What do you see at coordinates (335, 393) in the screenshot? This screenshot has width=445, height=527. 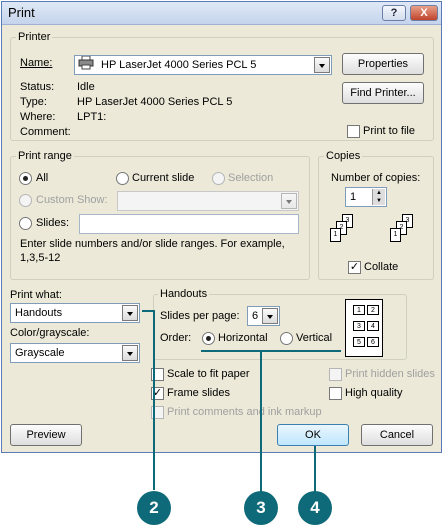 I see `high-quality-checkbox` at bounding box center [335, 393].